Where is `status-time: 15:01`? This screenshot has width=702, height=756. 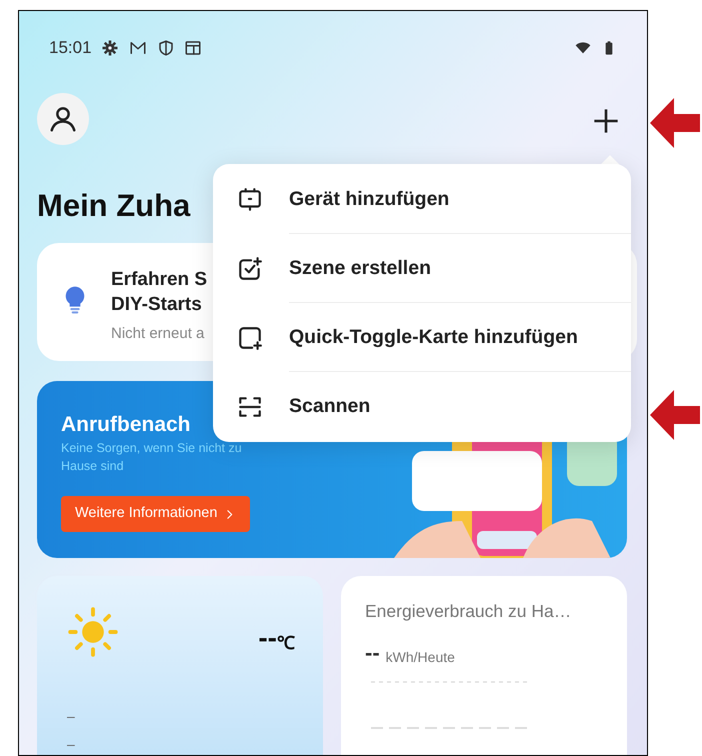 status-time: 15:01 is located at coordinates (70, 48).